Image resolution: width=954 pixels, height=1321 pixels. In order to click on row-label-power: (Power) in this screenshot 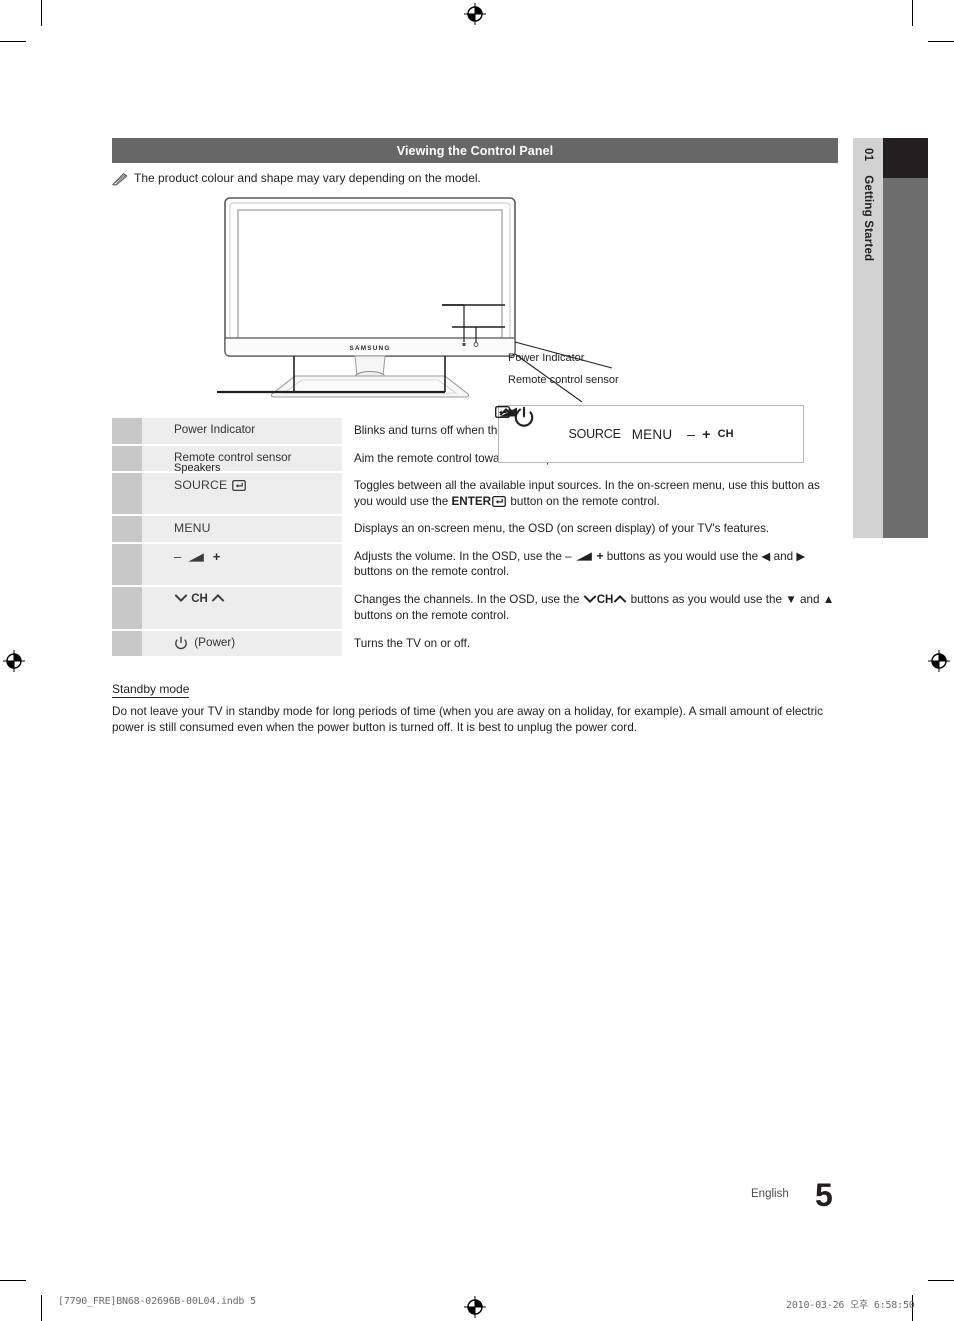, I will do `click(242, 643)`.